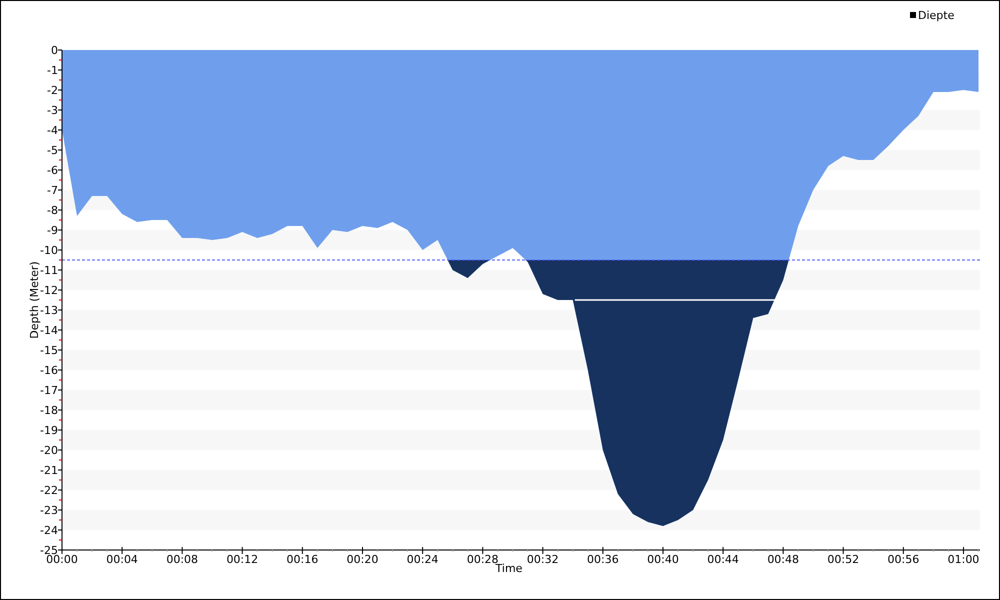 The image size is (1000, 600). I want to click on x-tick-label: 00:24, so click(422, 559).